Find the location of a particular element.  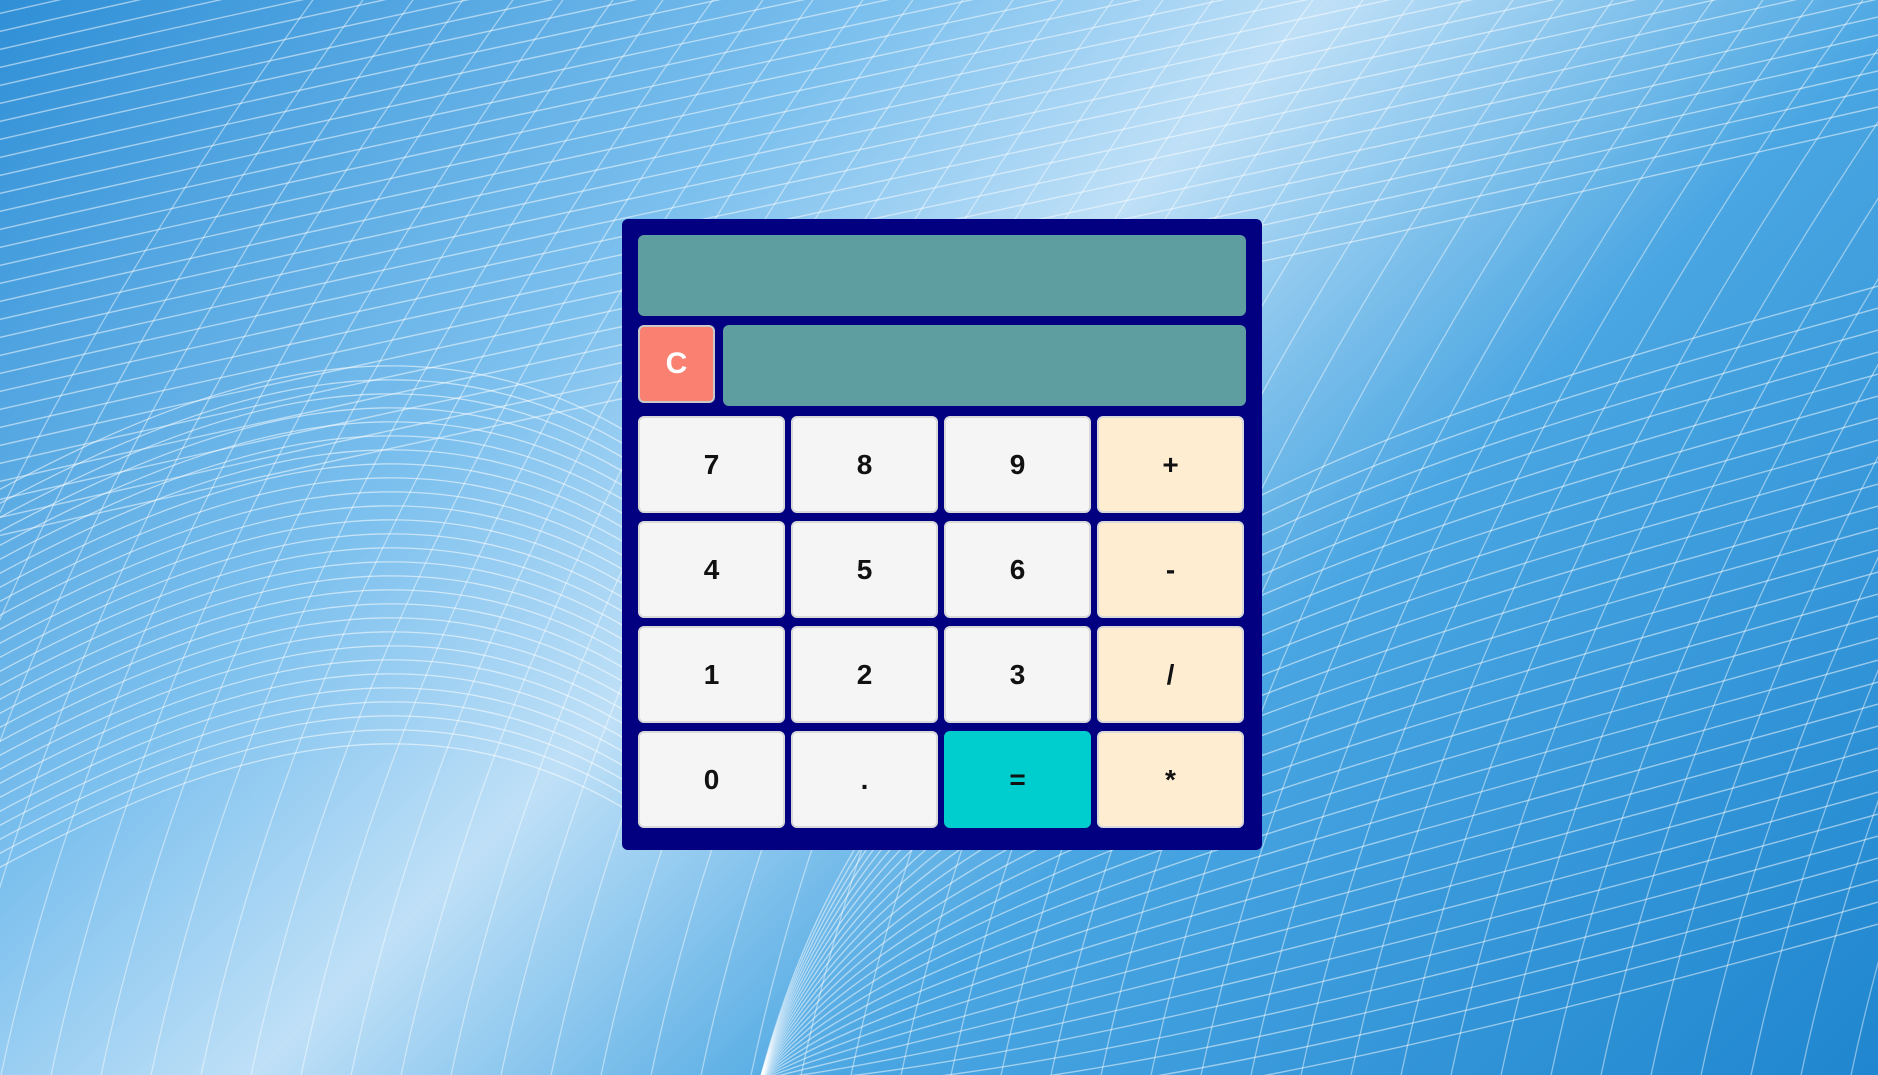

key-decimal: . is located at coordinates (864, 779).